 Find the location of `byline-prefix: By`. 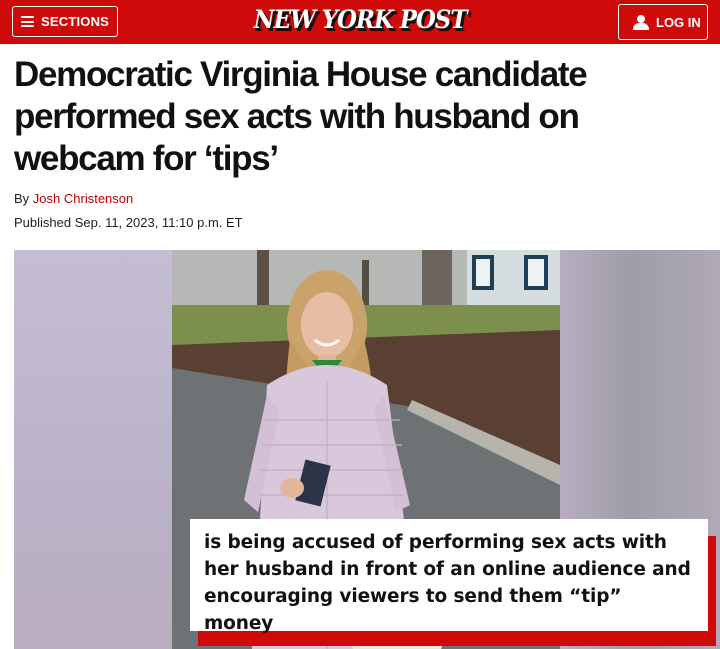

byline-prefix: By is located at coordinates (22, 198).